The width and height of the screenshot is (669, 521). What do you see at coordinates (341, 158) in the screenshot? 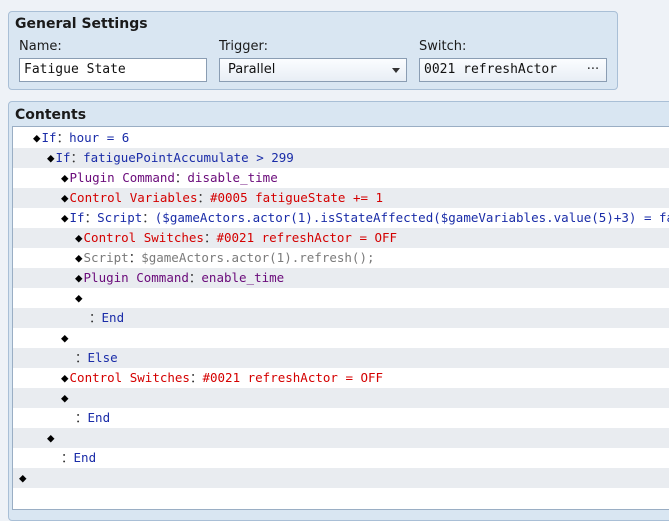
I see `command-row: ◆If：fatiguePointAccumulate > 299` at bounding box center [341, 158].